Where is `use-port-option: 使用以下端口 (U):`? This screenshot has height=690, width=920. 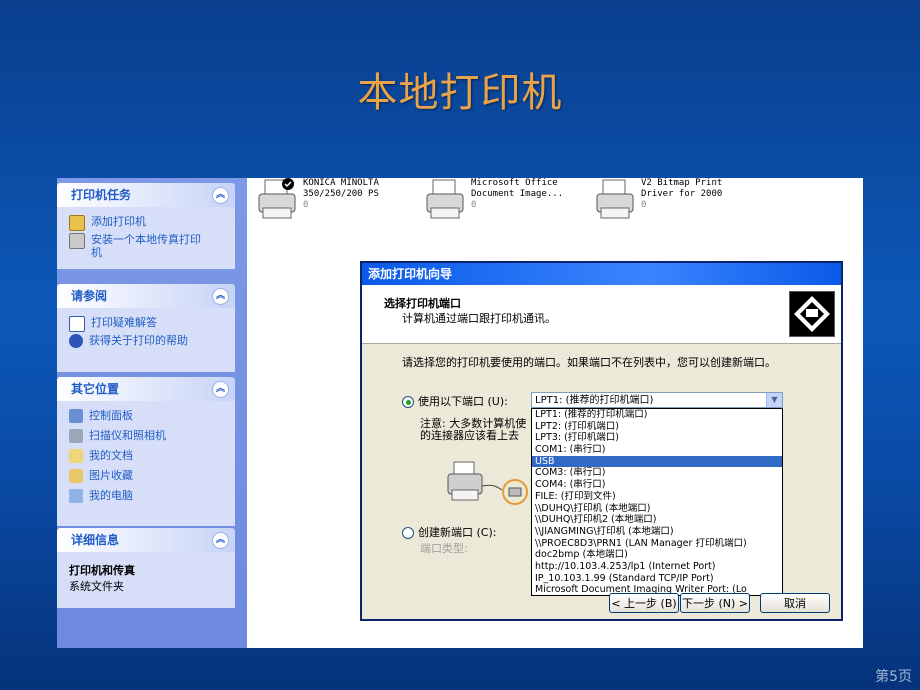
use-port-option: 使用以下端口 (U): is located at coordinates (455, 401).